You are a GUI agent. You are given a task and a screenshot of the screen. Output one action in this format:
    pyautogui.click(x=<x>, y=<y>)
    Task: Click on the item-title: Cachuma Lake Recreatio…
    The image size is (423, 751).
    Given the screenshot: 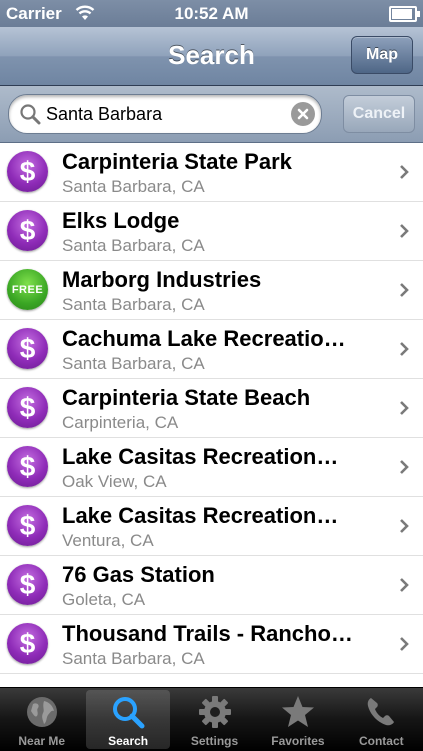 What is the action you would take?
    pyautogui.click(x=204, y=338)
    